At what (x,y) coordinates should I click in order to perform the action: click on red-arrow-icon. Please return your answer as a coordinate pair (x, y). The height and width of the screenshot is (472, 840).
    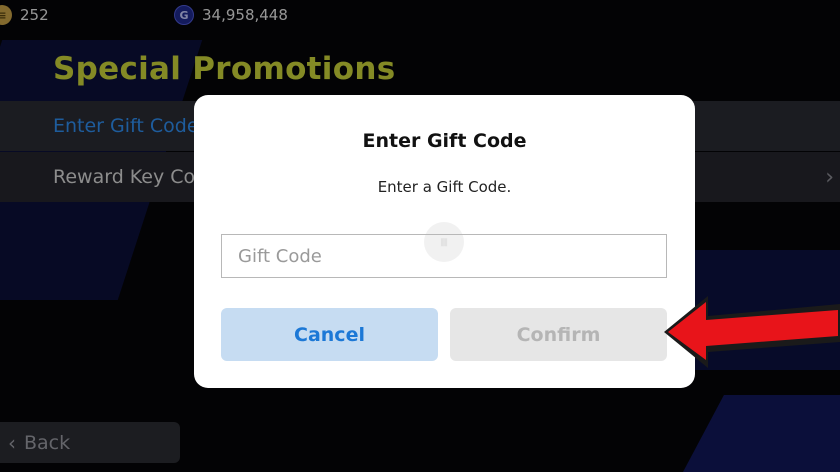
    Looking at the image, I should click on (752, 332).